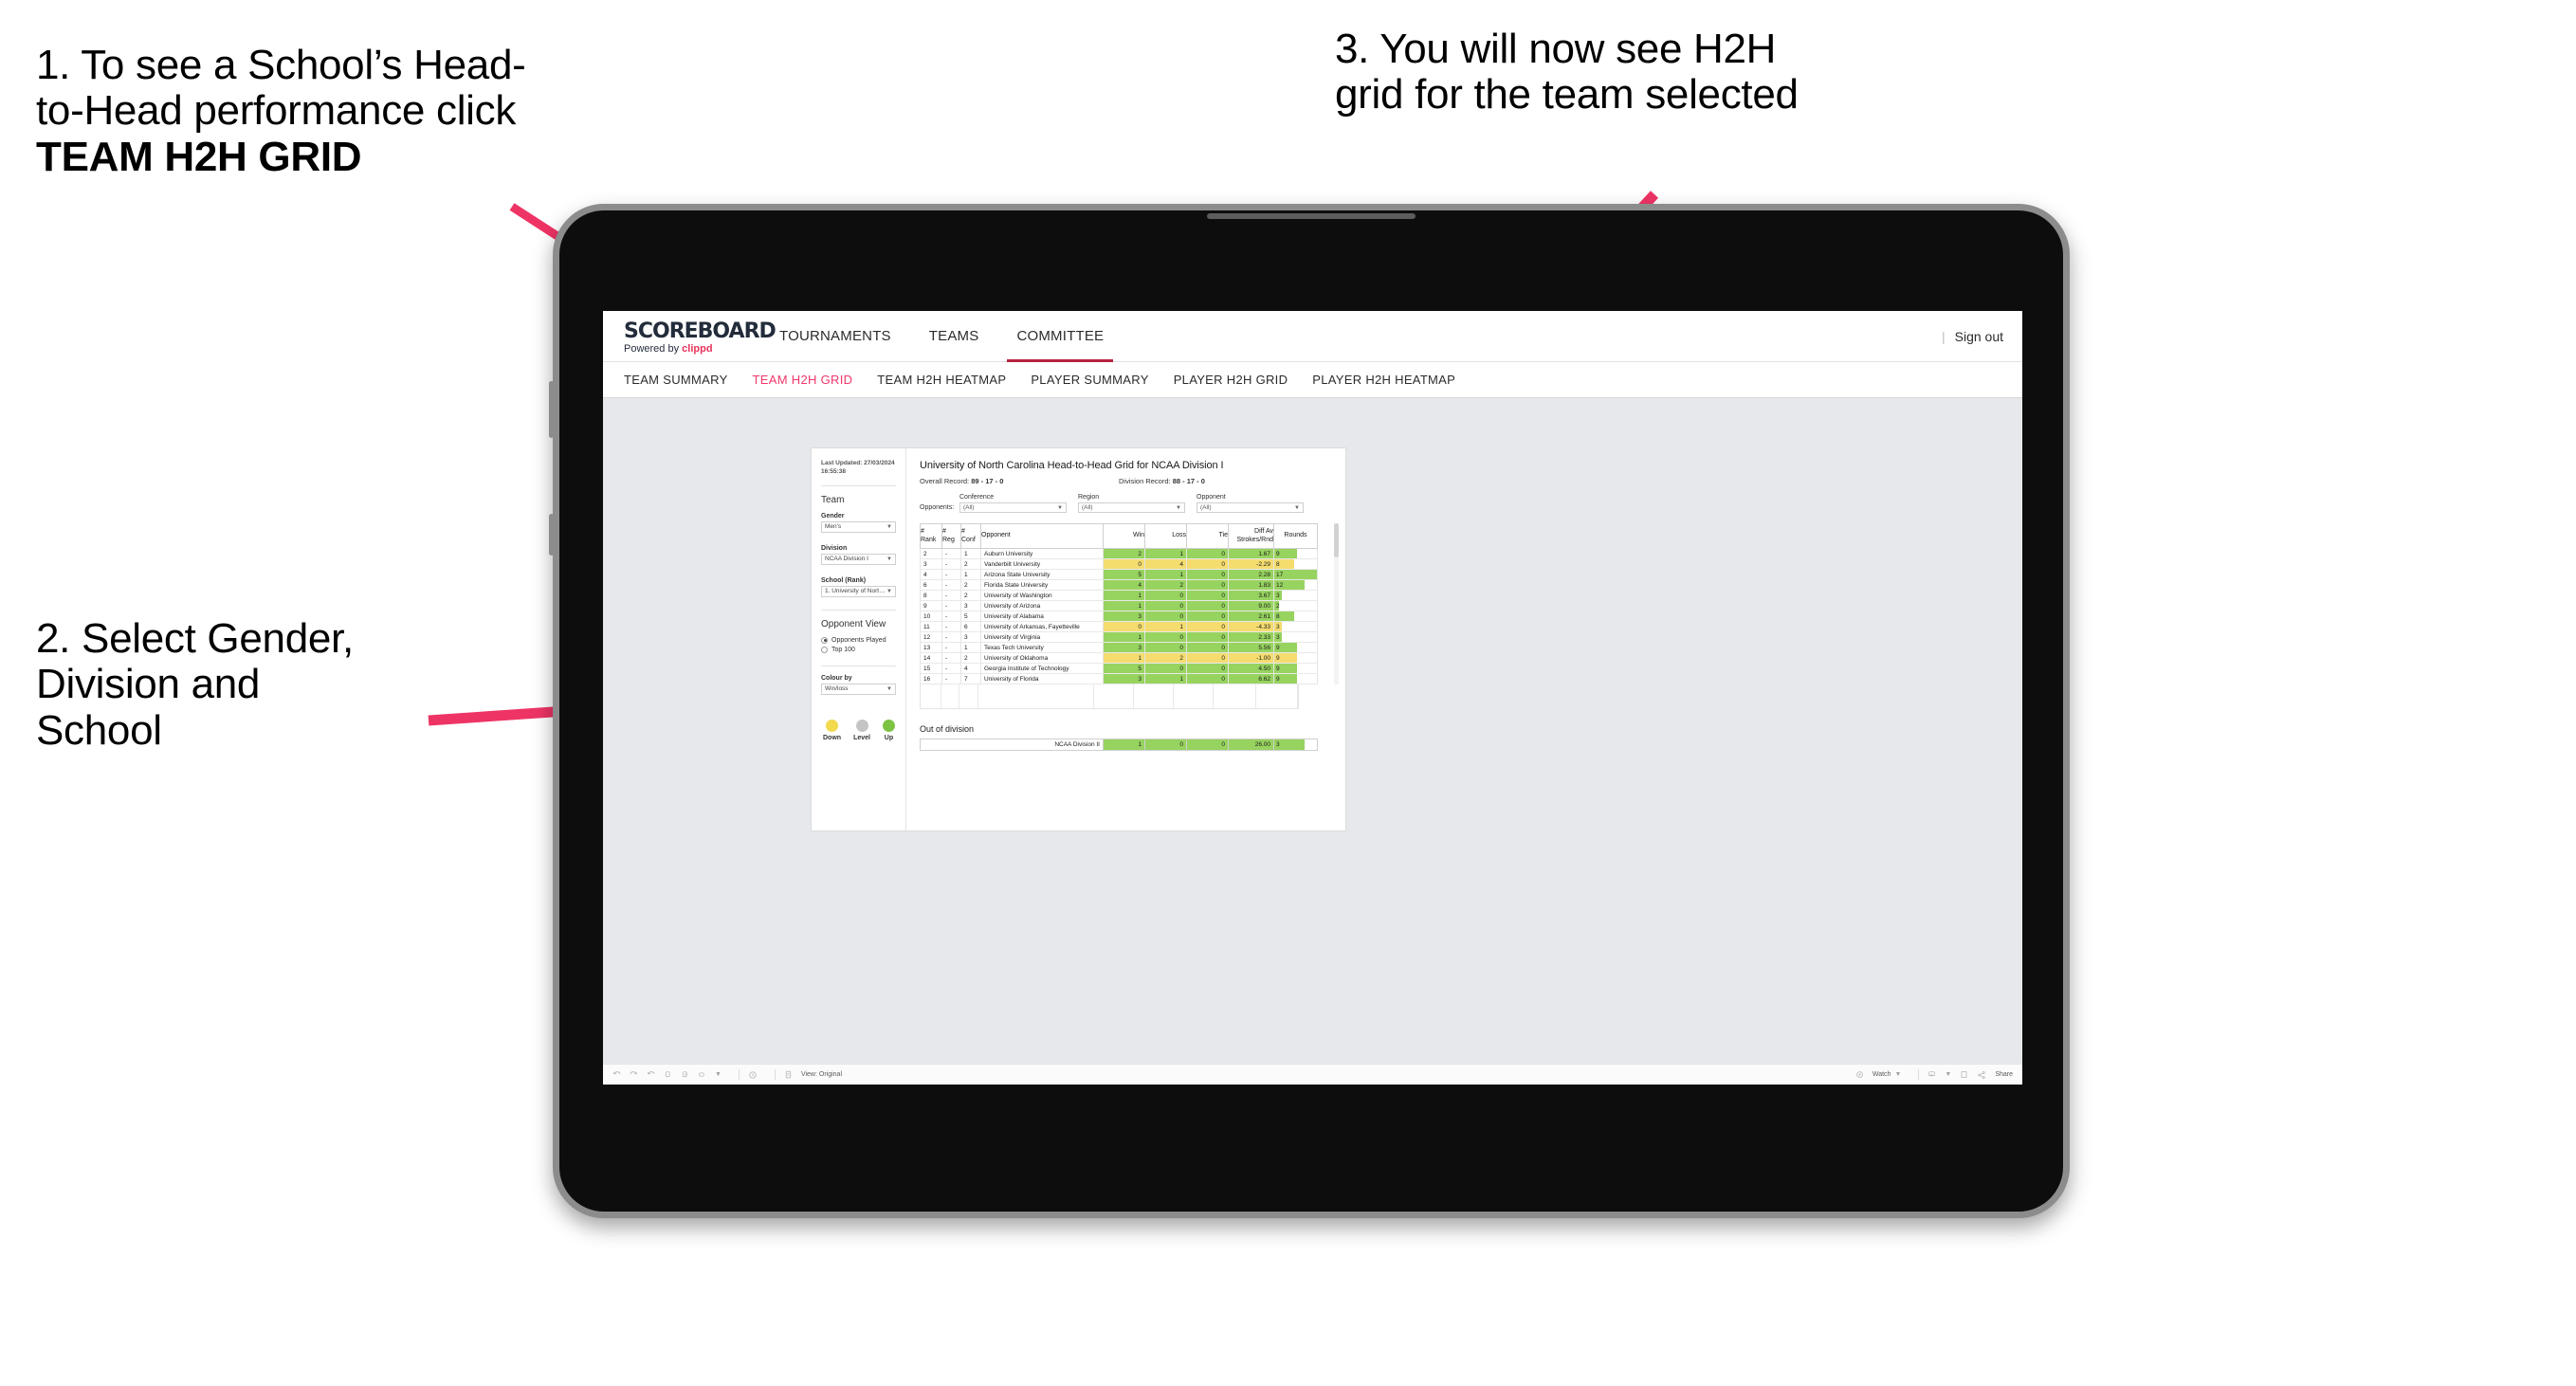  Describe the element at coordinates (1218, 481) in the screenshot. I see `division-record: Division Record: 88 - 17 - 0` at that location.